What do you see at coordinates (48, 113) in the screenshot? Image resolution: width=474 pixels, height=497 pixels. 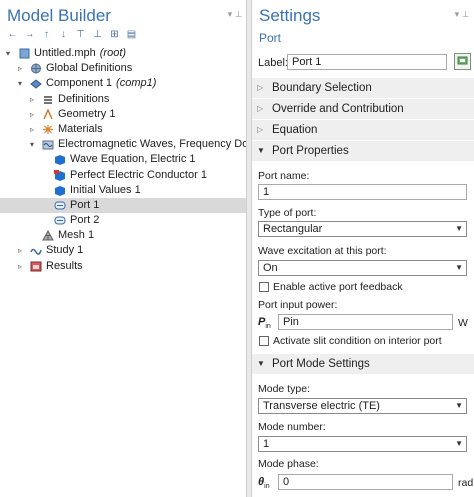 I see `geometry-icon` at bounding box center [48, 113].